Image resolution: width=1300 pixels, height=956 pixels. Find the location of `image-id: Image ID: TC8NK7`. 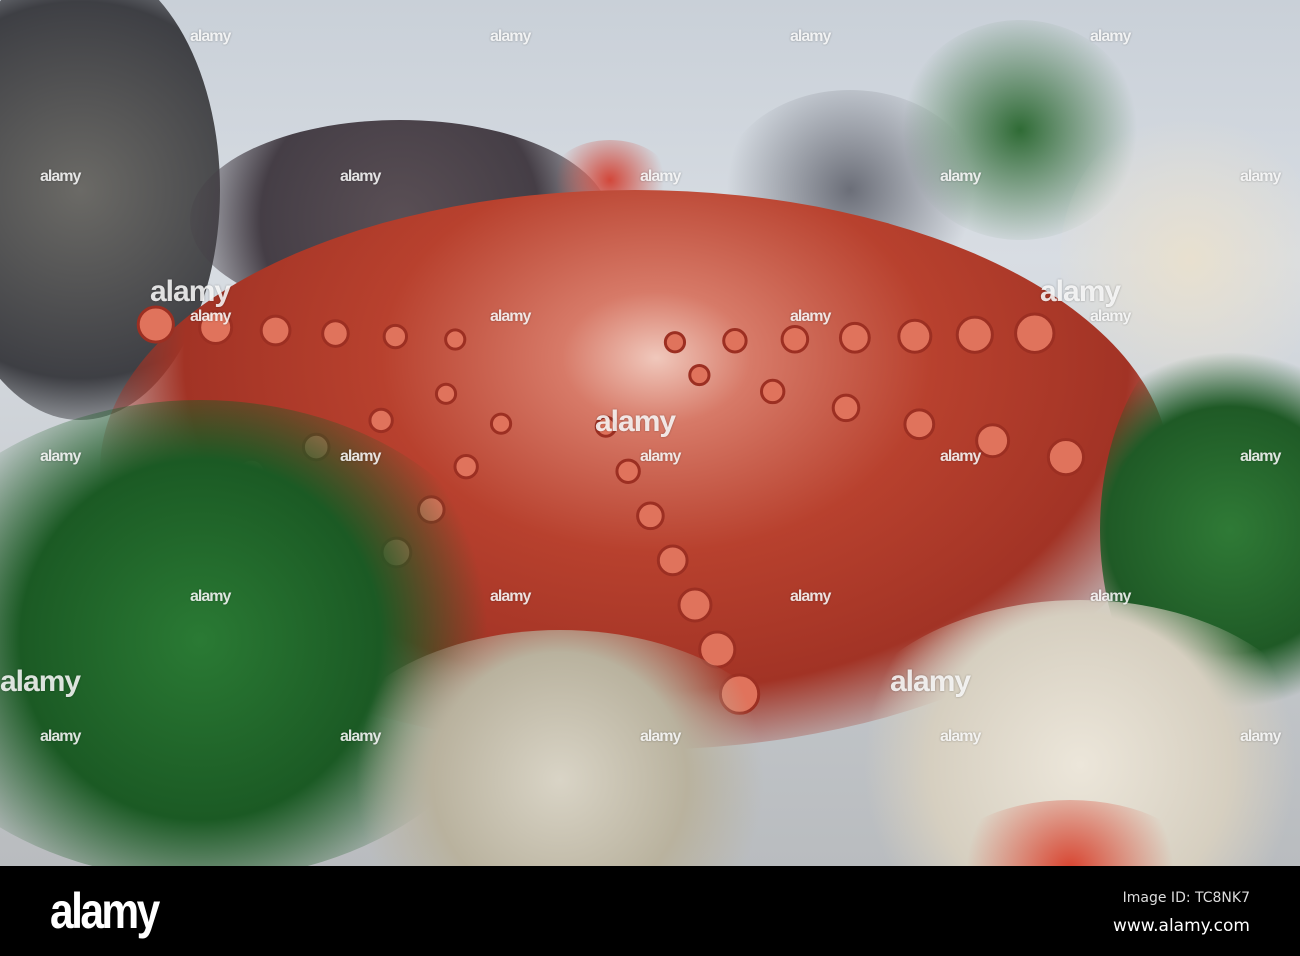

image-id: Image ID: TC8NK7 is located at coordinates (1186, 898).